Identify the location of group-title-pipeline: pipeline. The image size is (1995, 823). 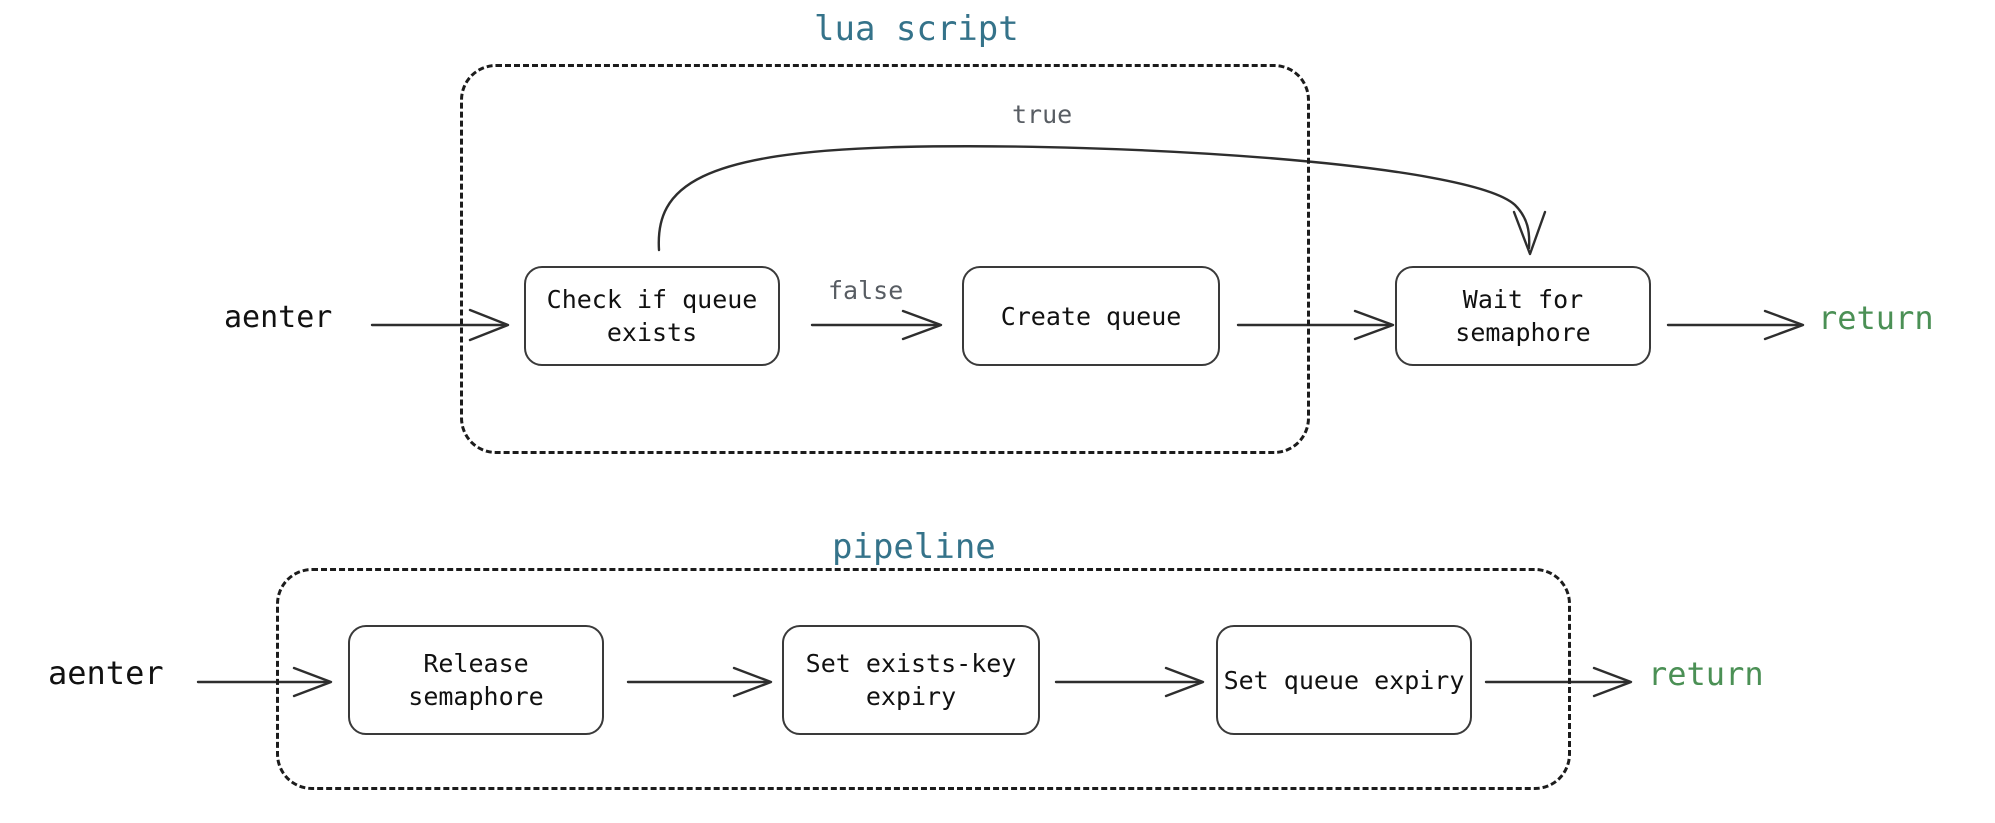
(914, 547).